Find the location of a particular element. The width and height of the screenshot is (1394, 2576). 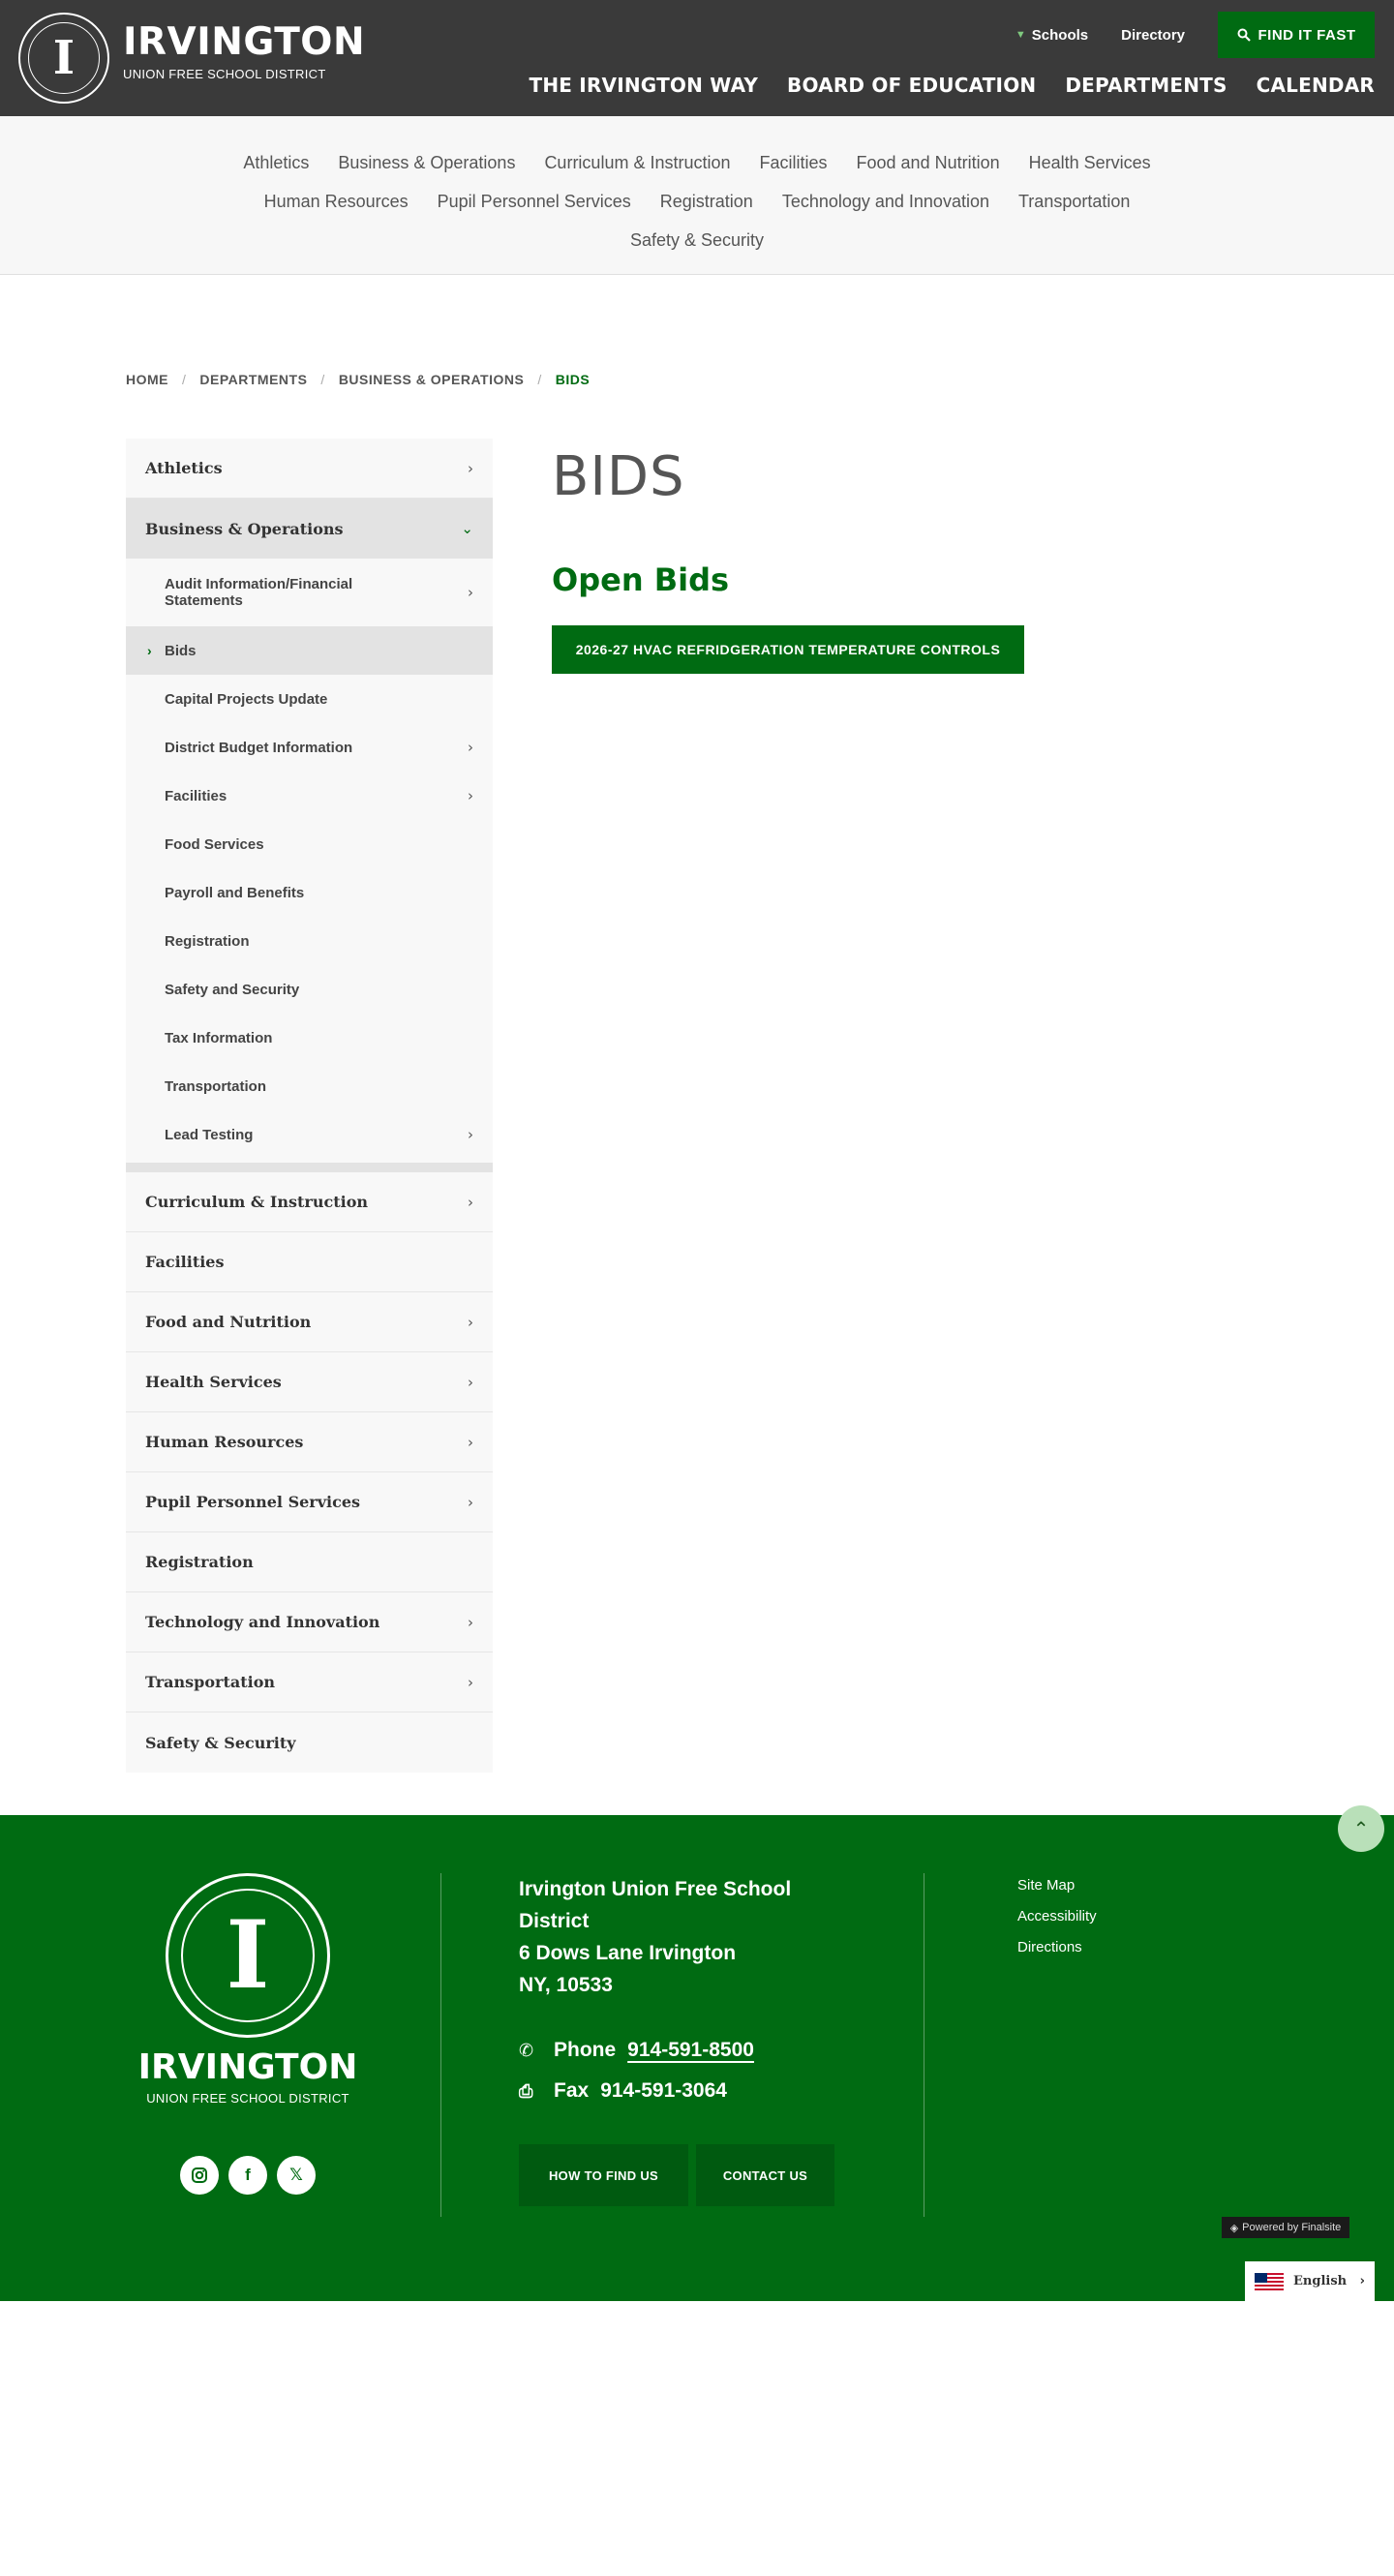

subnav-business-operations: Business & Operations is located at coordinates (426, 163).